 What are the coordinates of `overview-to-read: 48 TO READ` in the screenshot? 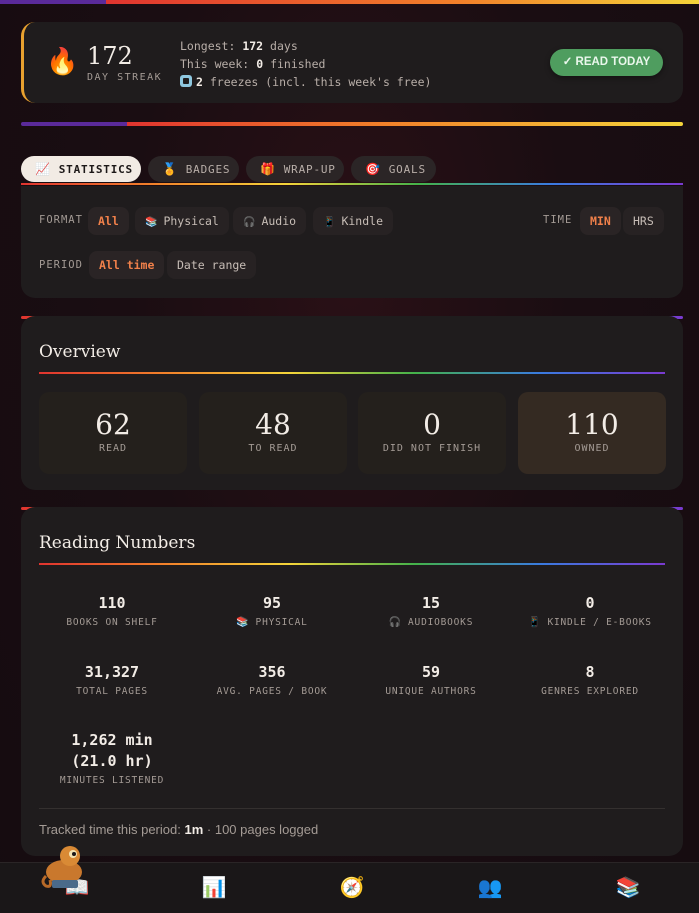 It's located at (273, 433).